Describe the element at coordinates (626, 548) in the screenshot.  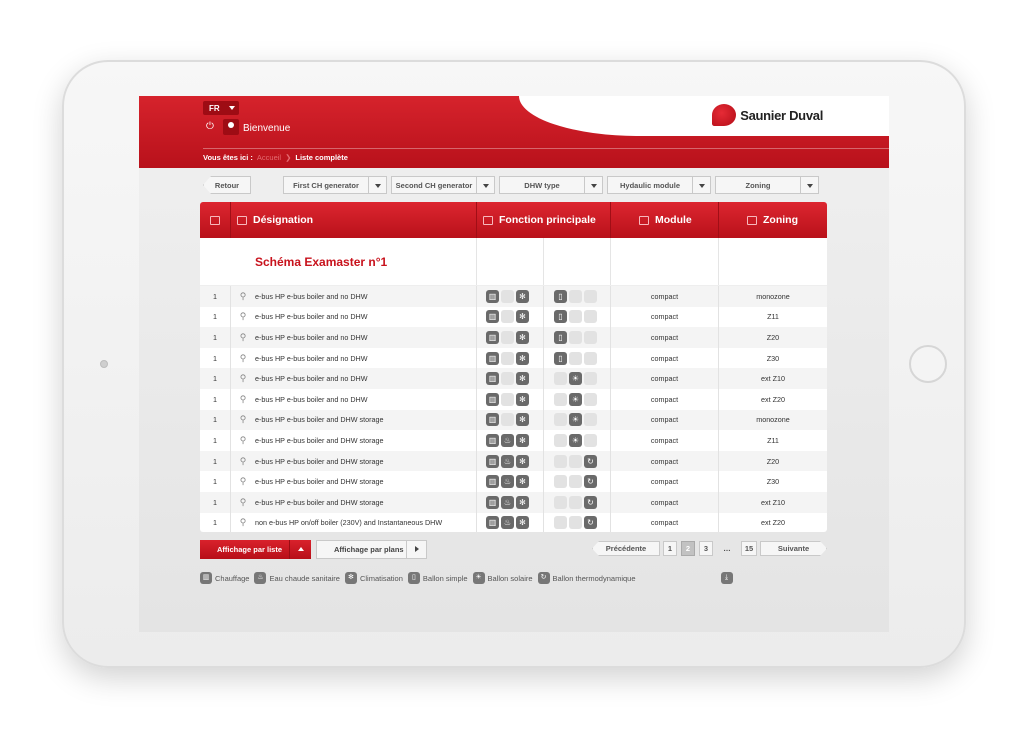
I see `pagination-prev: Précédente` at that location.